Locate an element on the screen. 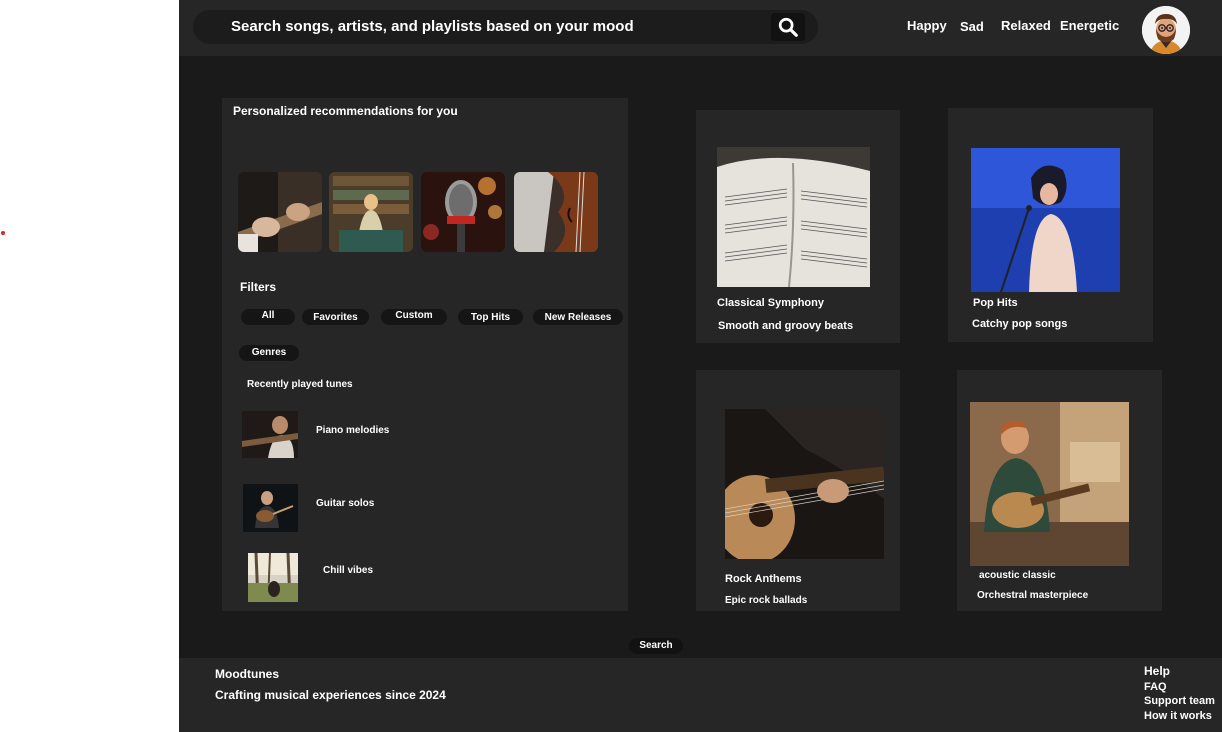  avatar-icon is located at coordinates (1166, 30).